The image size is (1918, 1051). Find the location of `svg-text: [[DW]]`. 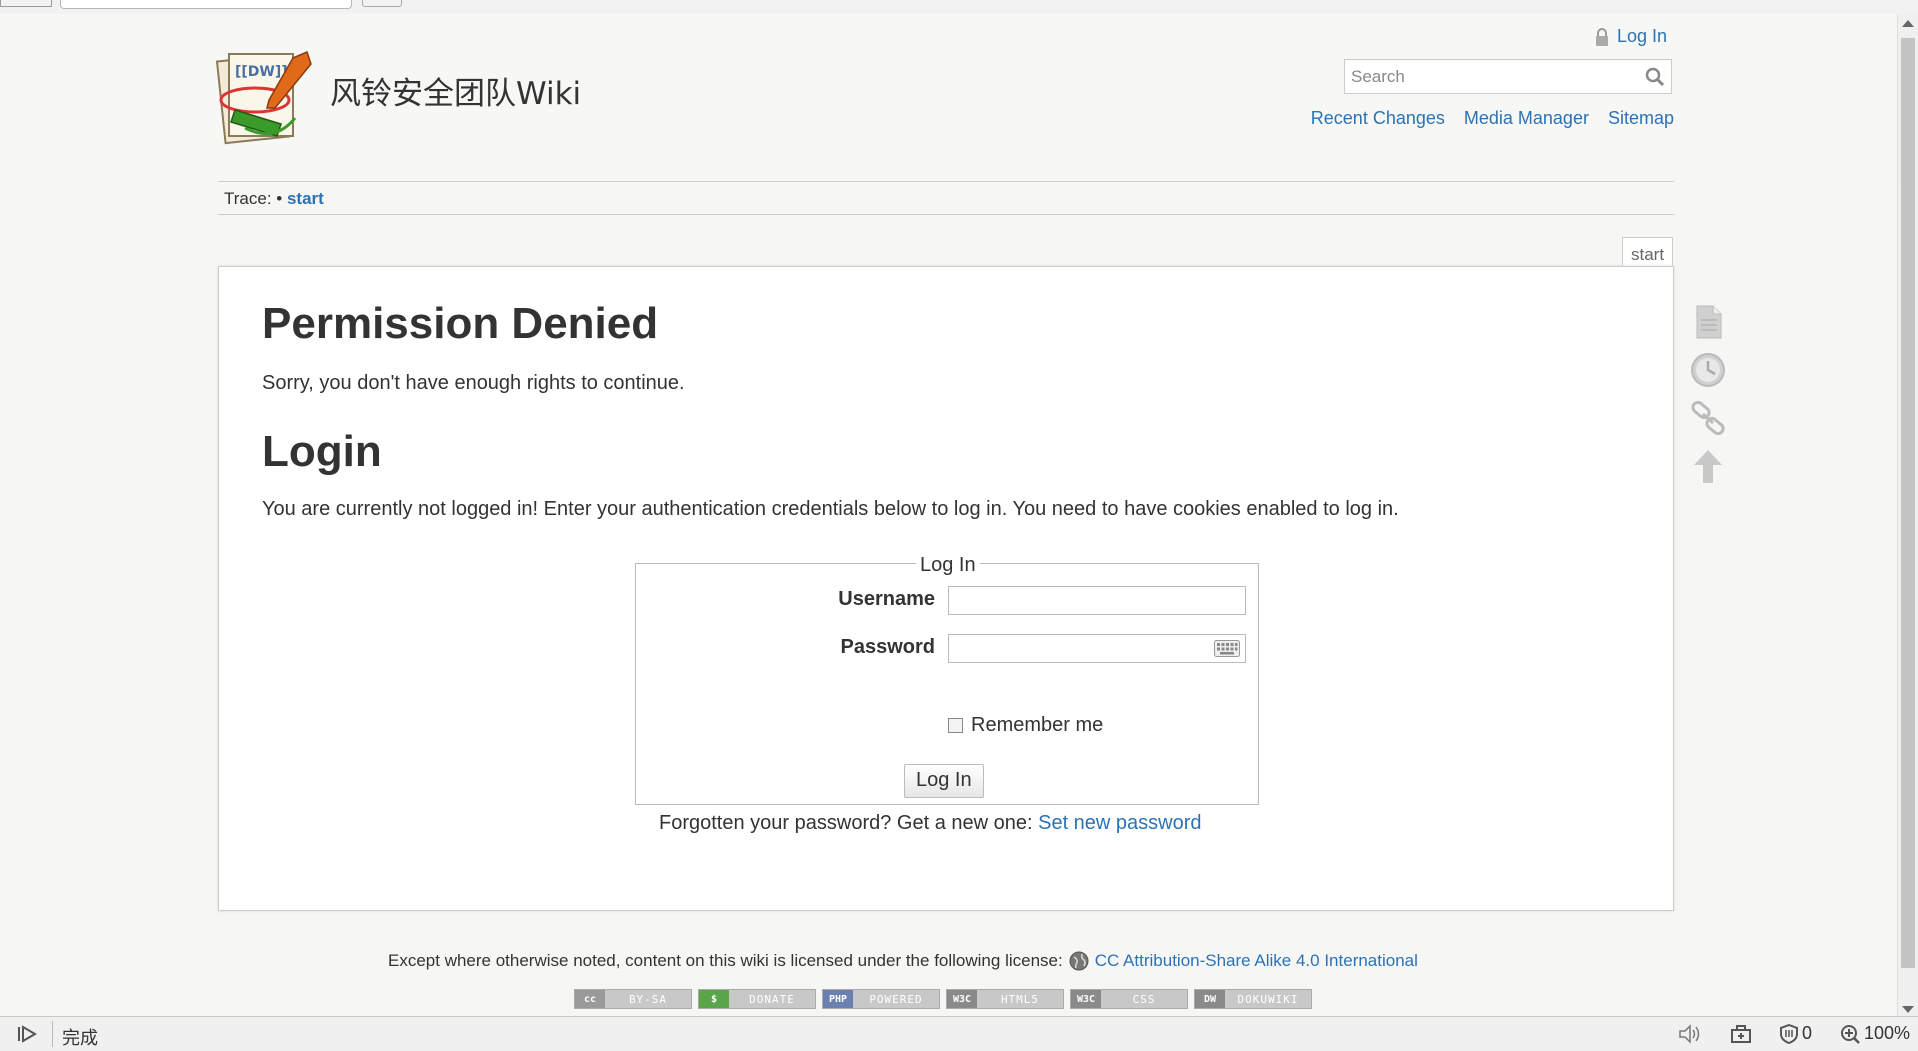

svg-text: [[DW]] is located at coordinates (261, 72).